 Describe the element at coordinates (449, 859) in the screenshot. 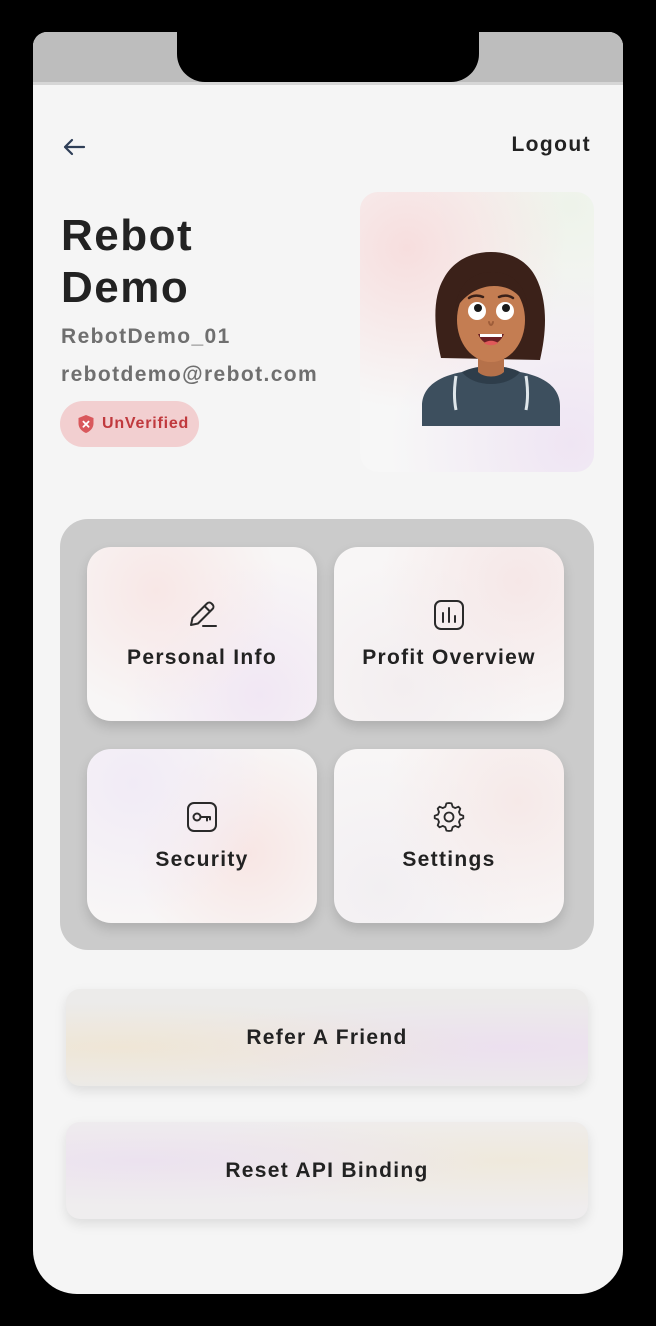

I see `settings-label: Settings` at that location.